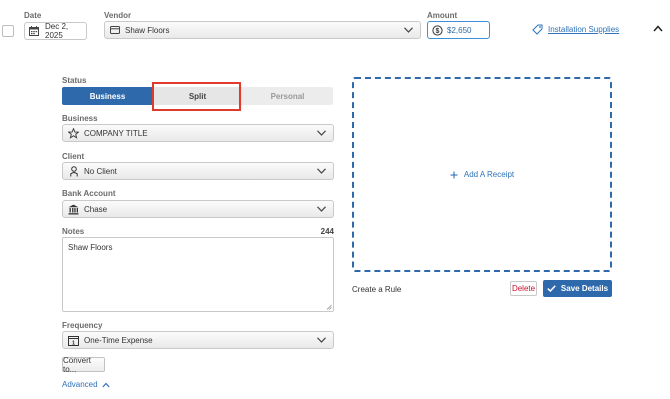 The height and width of the screenshot is (399, 670). I want to click on delete-button: Delete, so click(523, 288).